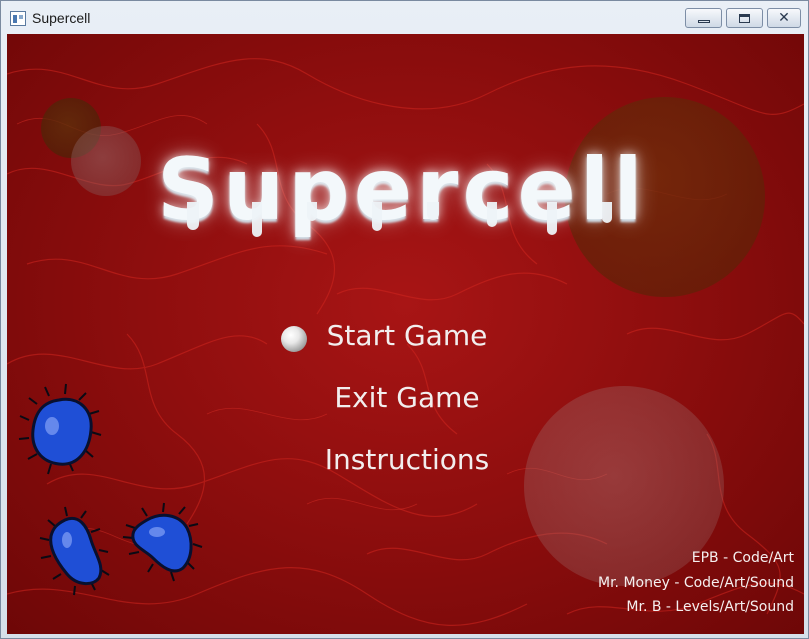  I want to click on close-icon: ✕, so click(784, 18).